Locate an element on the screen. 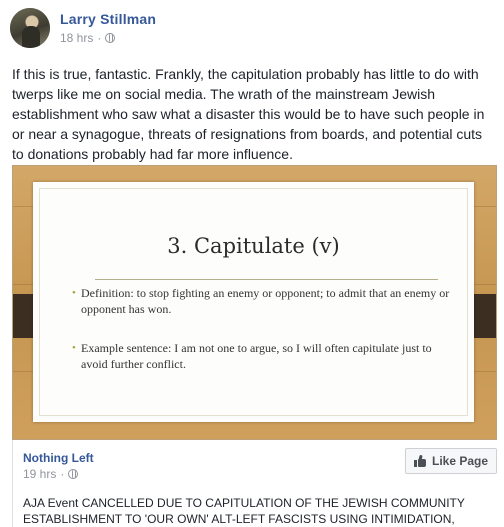 Image resolution: width=504 pixels, height=527 pixels. avatar is located at coordinates (30, 28).